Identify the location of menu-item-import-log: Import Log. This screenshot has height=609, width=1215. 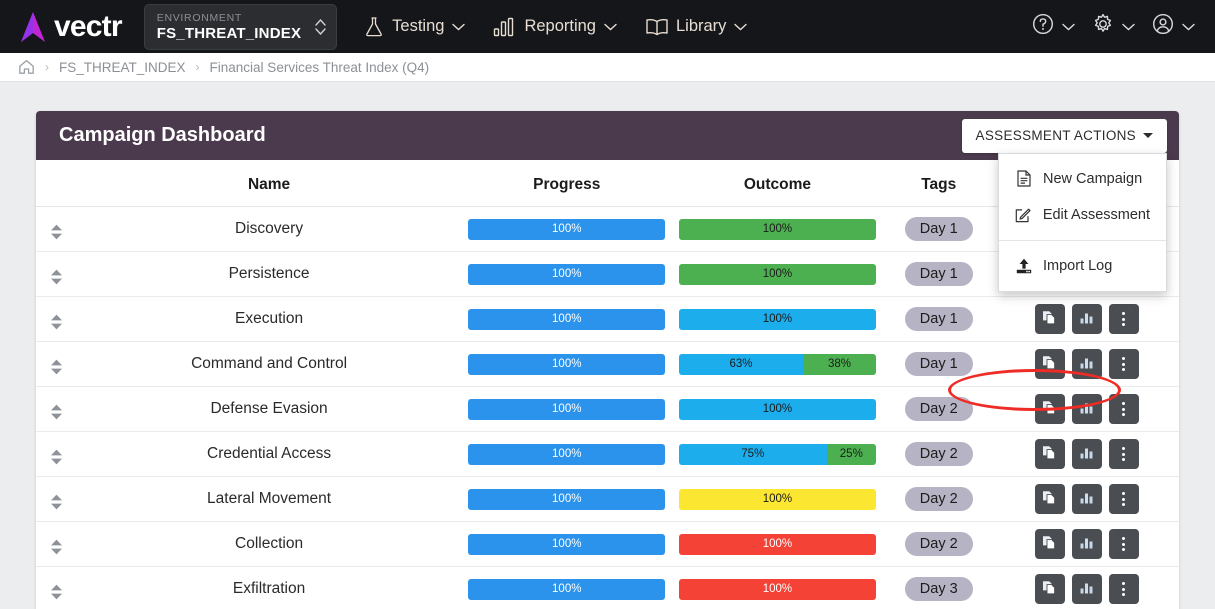
(1082, 266).